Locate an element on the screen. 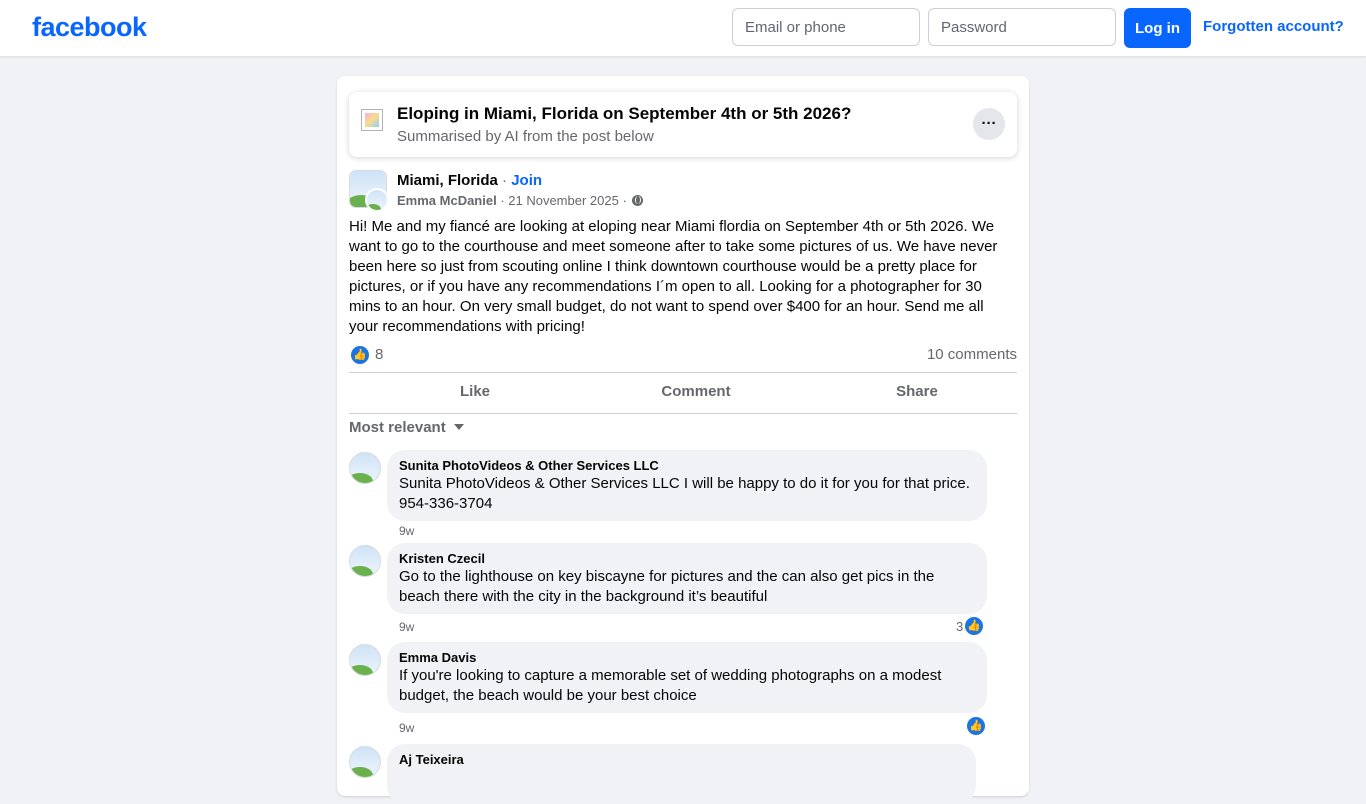 The width and height of the screenshot is (1366, 804). post-date: · 21 November 2025 · is located at coordinates (564, 200).